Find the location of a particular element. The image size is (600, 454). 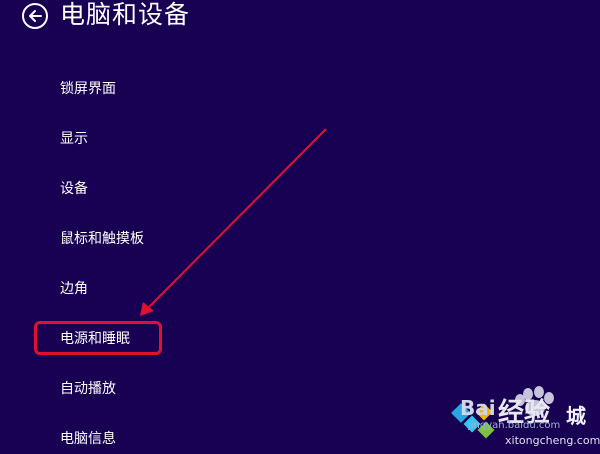

watermark-site-text: xitongcheng.com is located at coordinates (552, 440).